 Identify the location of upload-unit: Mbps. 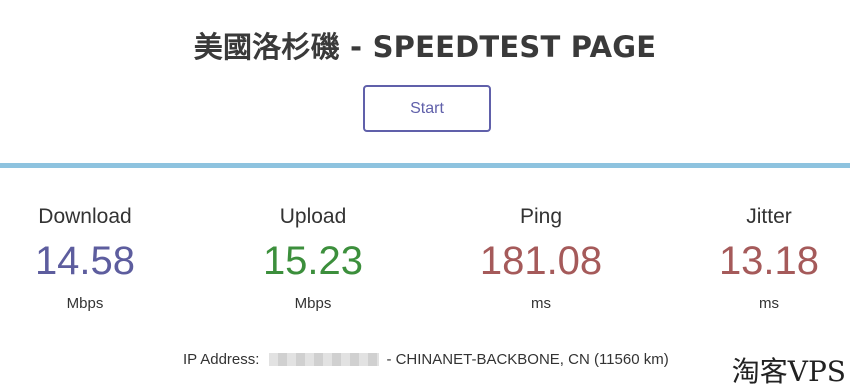
(313, 303).